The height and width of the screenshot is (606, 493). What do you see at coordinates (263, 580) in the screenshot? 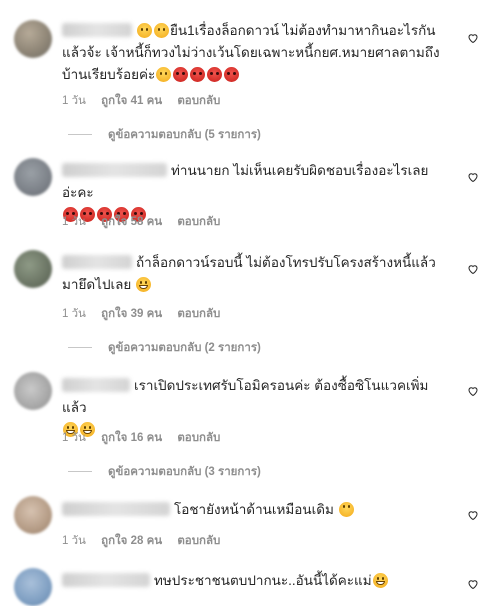
I see `comment-body: ทษประชาชนตบปากนะ..อันนี้ได้คะแม่` at bounding box center [263, 580].